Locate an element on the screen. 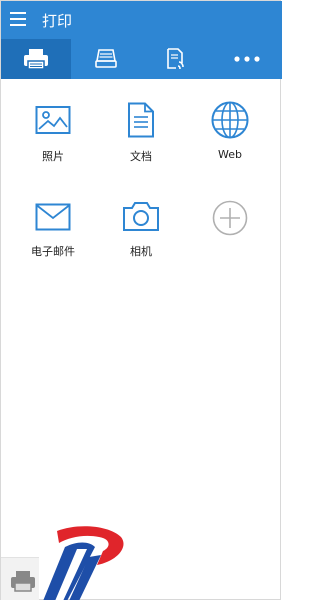  tab-scan is located at coordinates (106, 59).